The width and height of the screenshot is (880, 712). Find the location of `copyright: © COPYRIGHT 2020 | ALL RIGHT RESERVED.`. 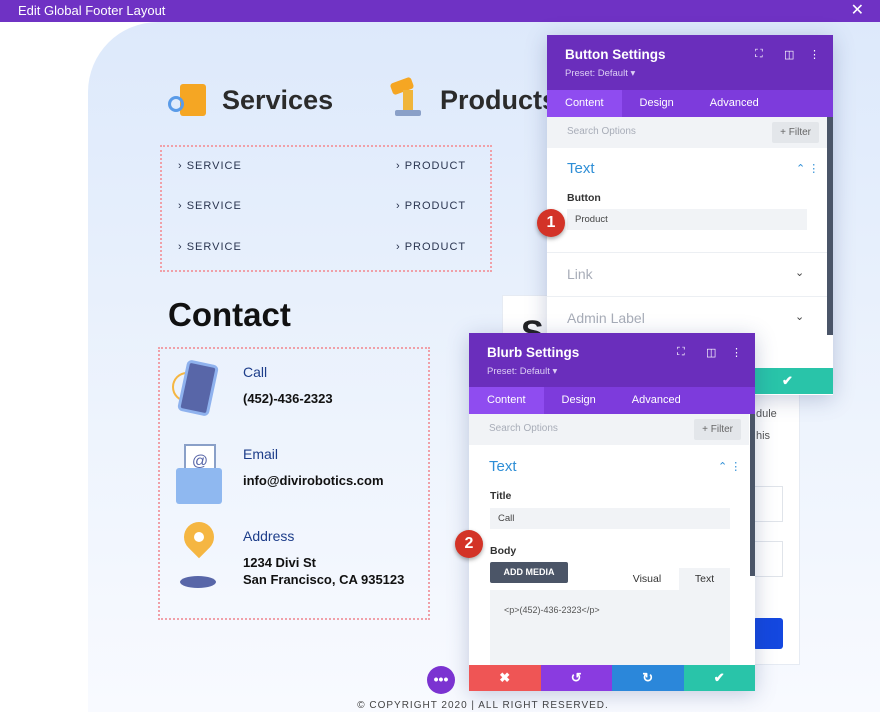

copyright: © COPYRIGHT 2020 | ALL RIGHT RESERVED. is located at coordinates (483, 705).